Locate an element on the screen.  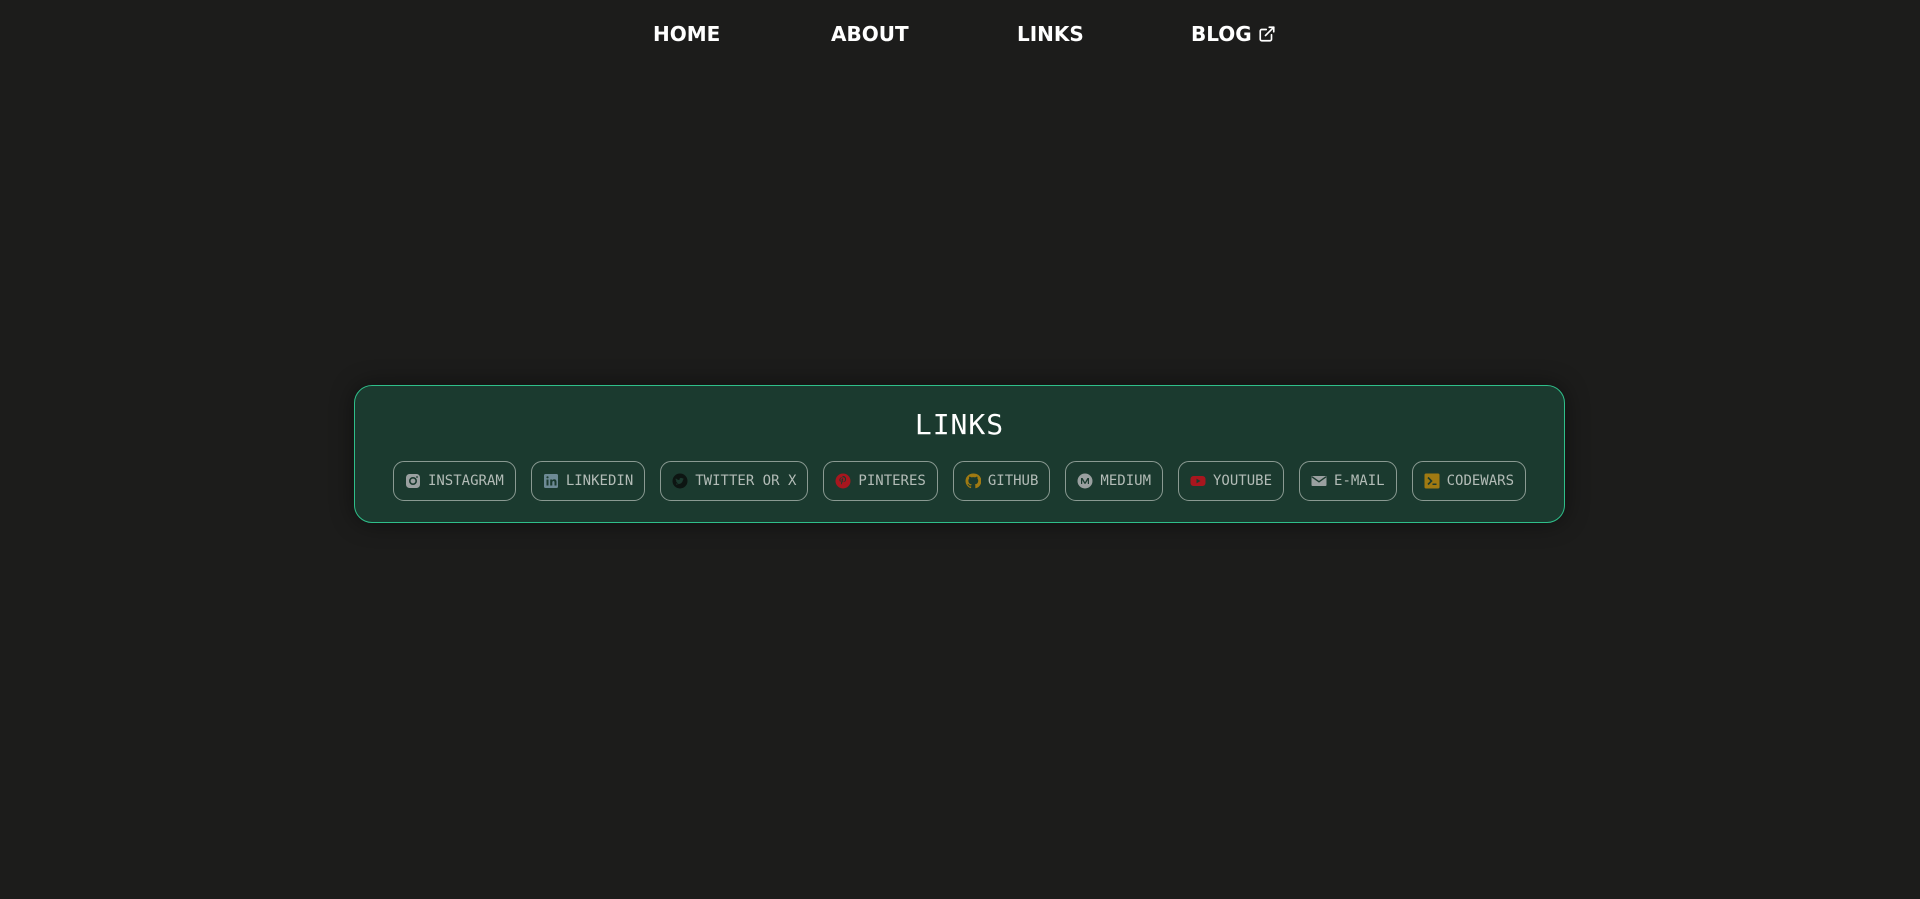
github-icon is located at coordinates (973, 481).